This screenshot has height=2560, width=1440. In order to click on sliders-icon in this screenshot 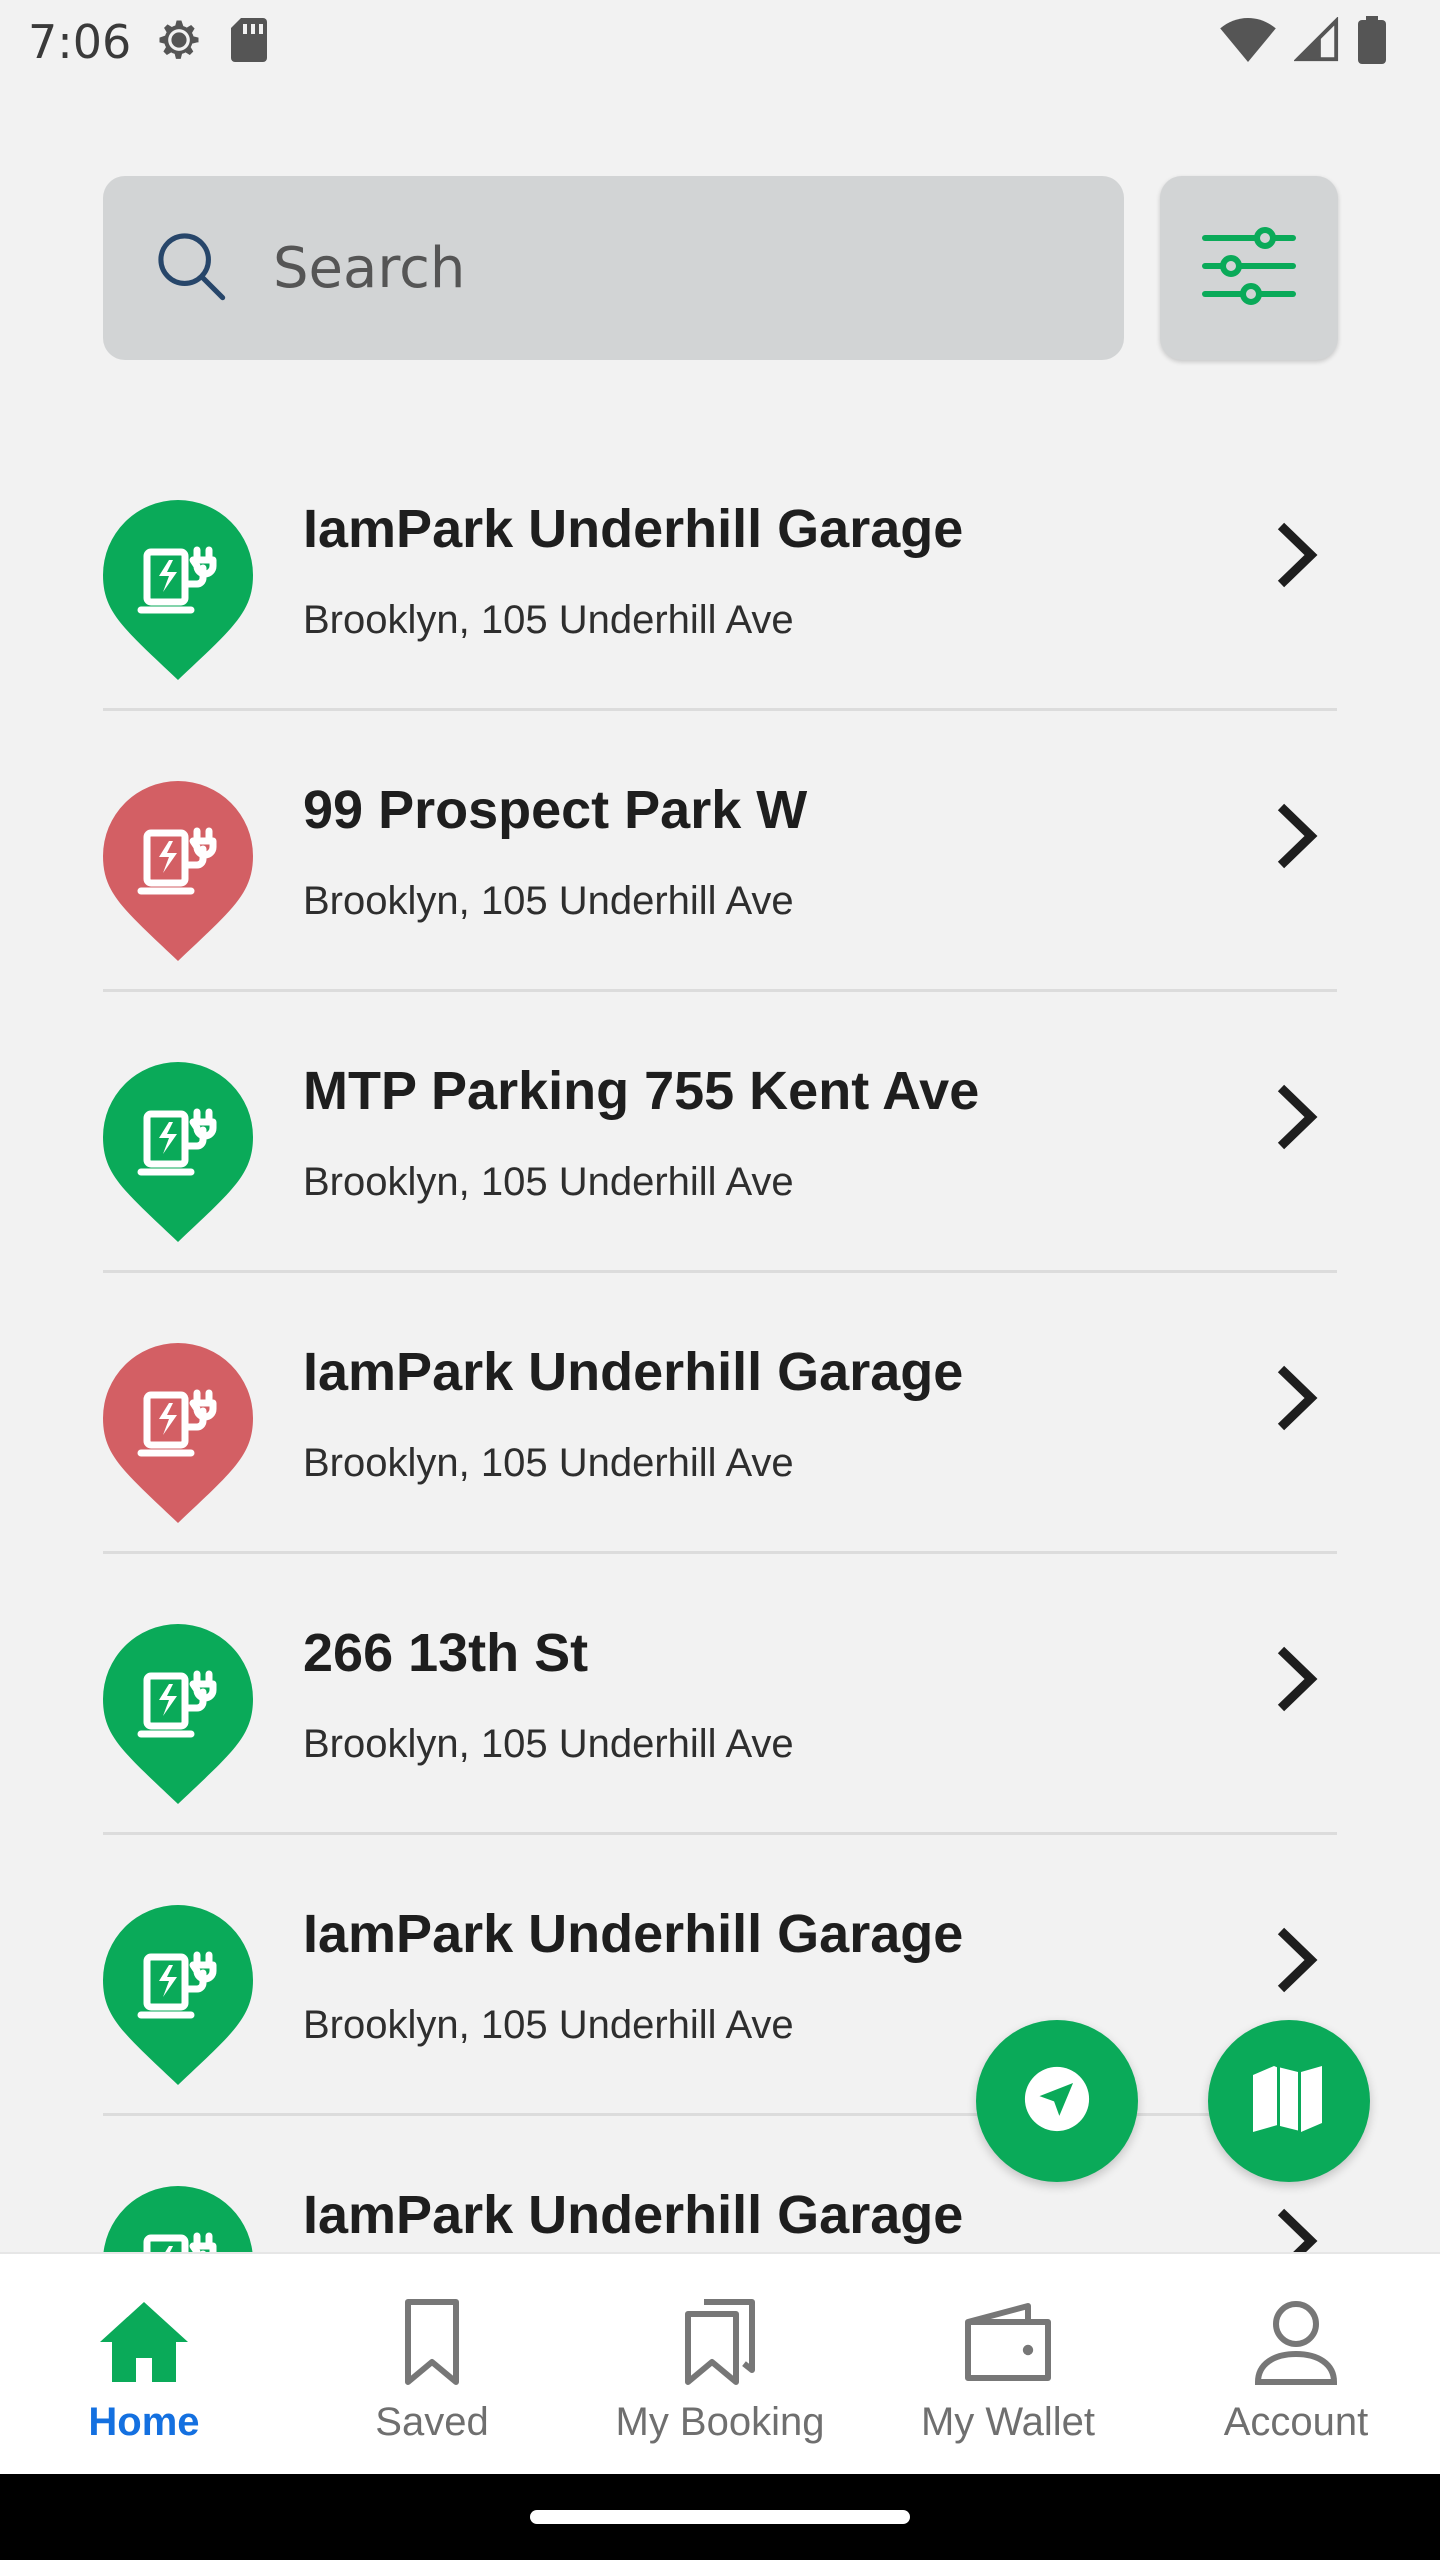, I will do `click(1249, 268)`.